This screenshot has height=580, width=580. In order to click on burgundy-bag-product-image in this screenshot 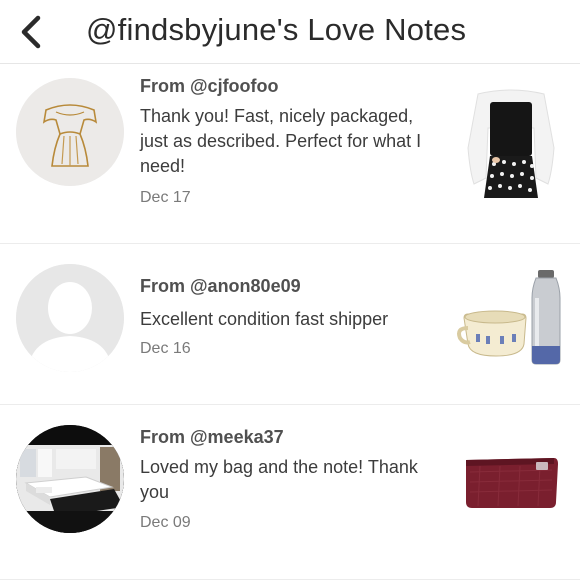, I will do `click(511, 483)`.